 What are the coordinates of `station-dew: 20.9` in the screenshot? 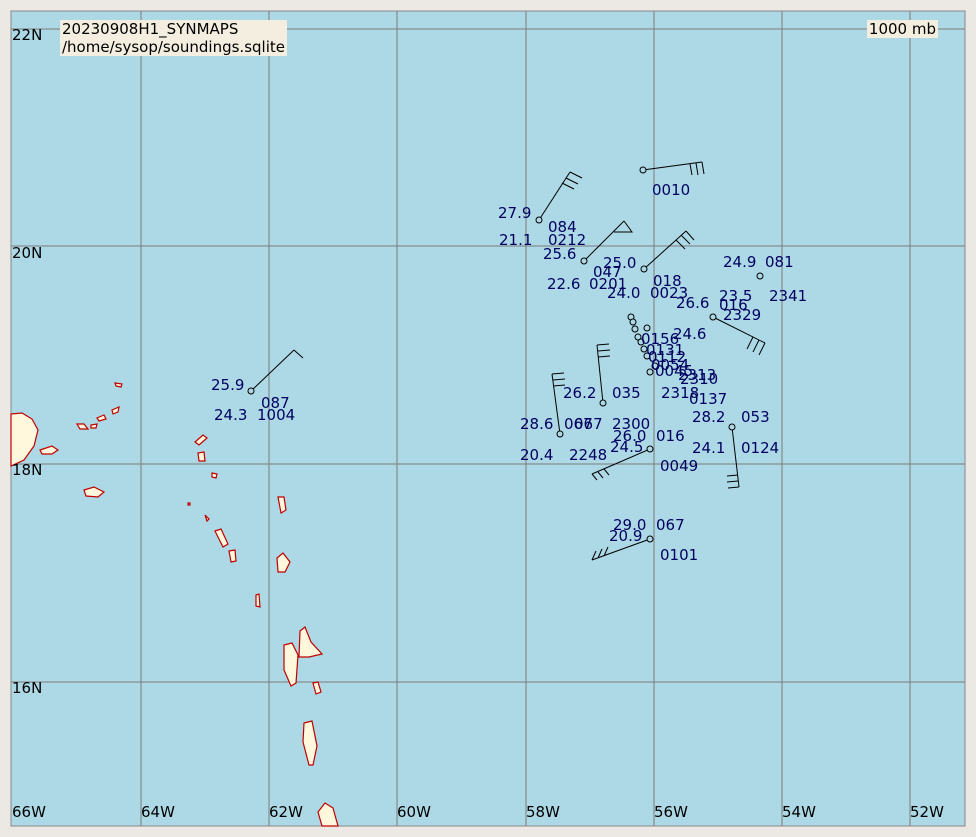 It's located at (625, 536).